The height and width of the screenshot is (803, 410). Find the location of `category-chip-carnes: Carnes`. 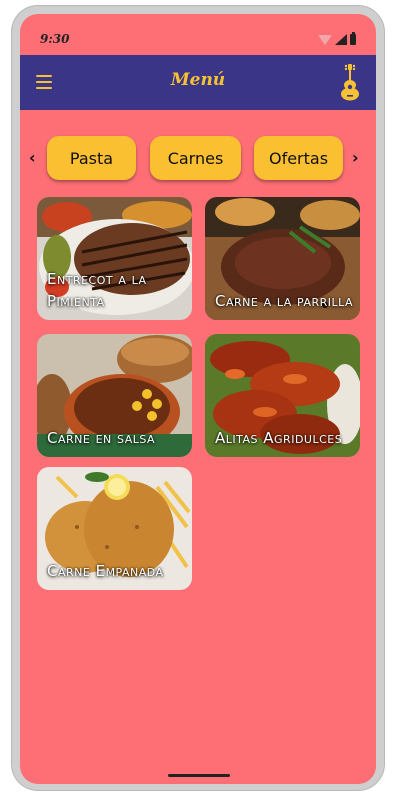

category-chip-carnes: Carnes is located at coordinates (195, 158).